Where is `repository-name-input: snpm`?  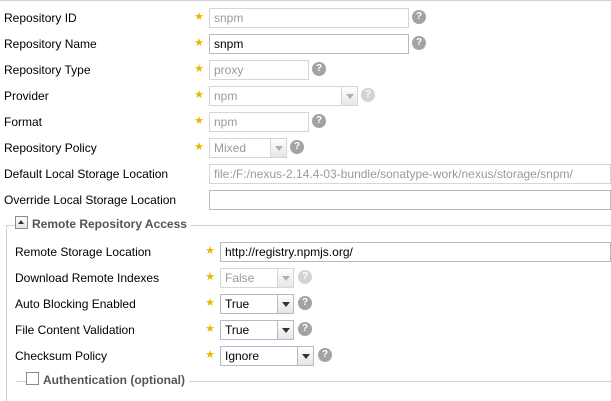 repository-name-input: snpm is located at coordinates (309, 44).